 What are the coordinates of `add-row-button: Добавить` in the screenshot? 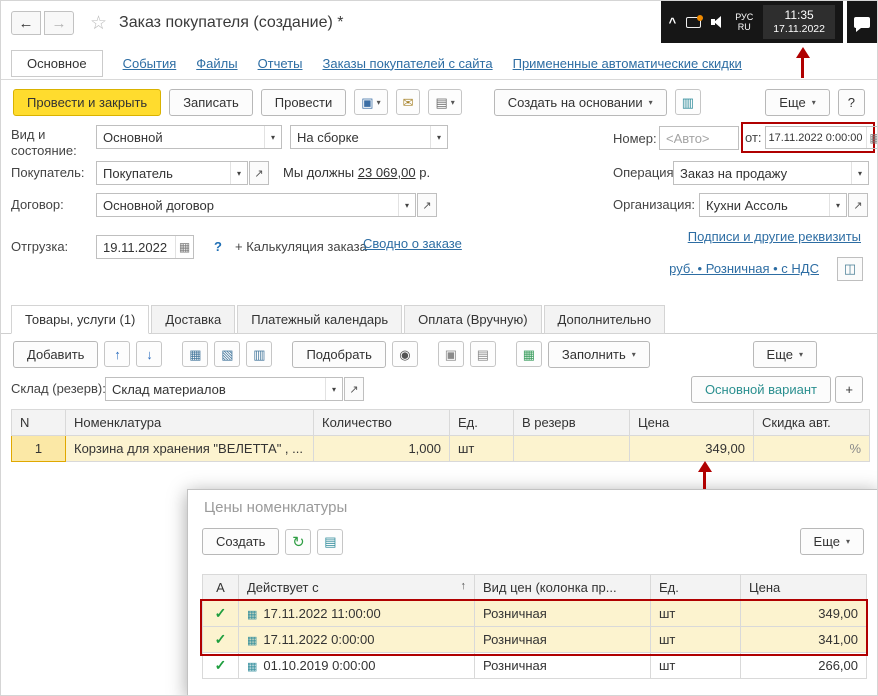 It's located at (56, 354).